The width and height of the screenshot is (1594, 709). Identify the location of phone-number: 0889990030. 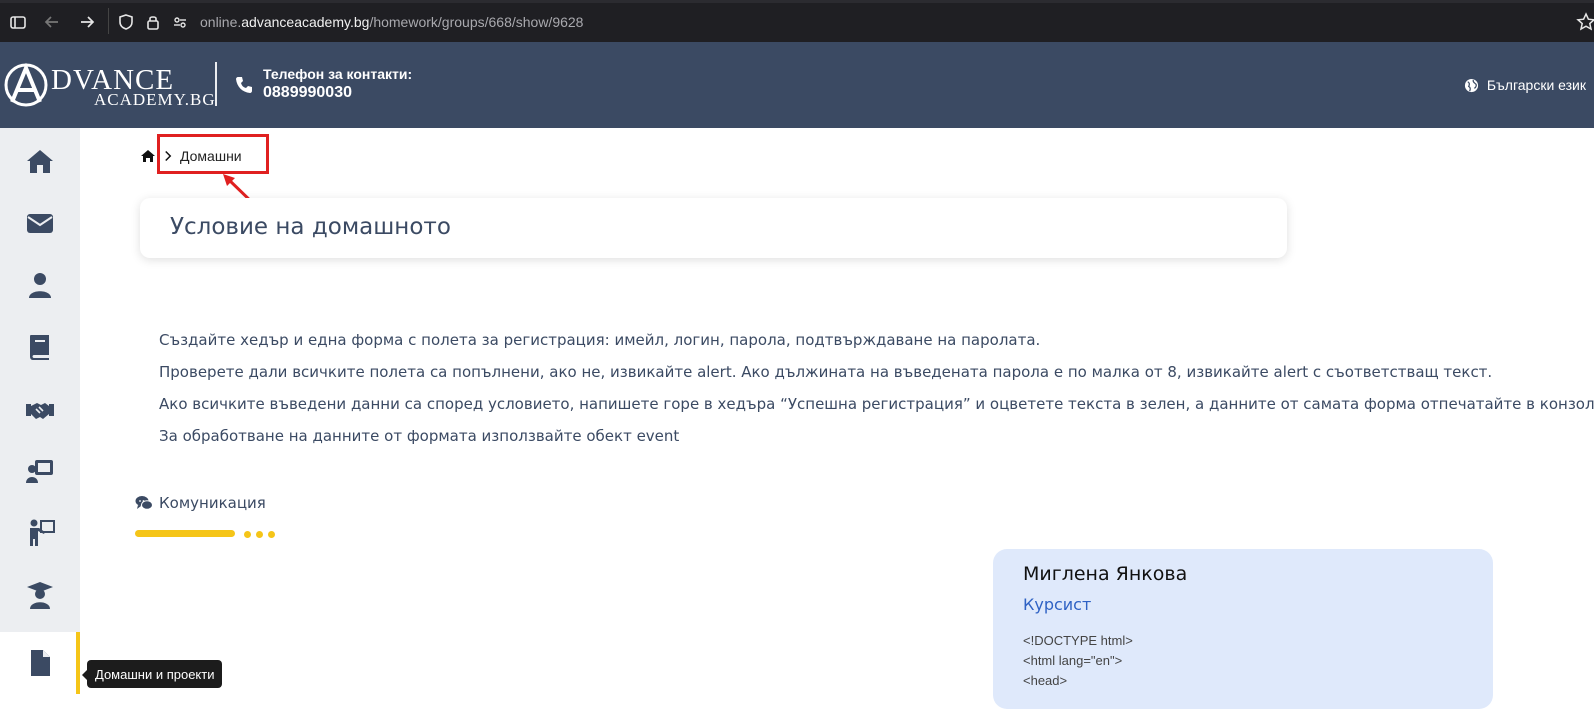
(307, 93).